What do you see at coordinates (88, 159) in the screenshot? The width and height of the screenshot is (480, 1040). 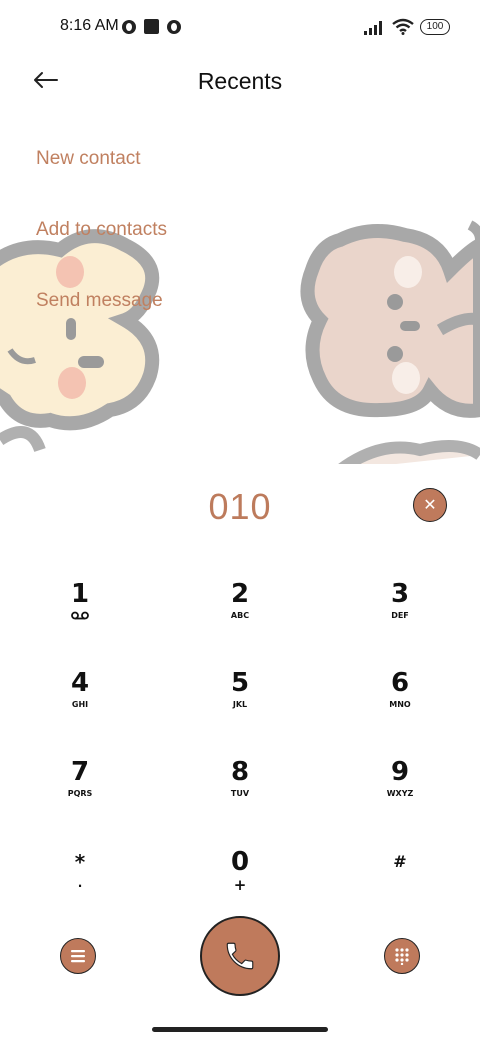 I see `new-contact-option: New contact` at bounding box center [88, 159].